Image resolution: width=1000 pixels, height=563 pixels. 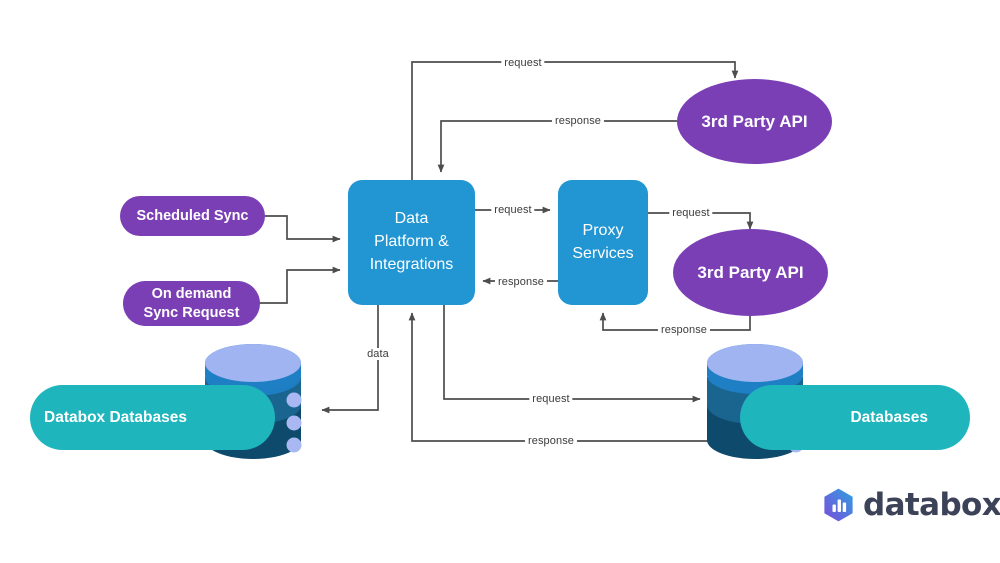 I want to click on edge-label-api-bottom-response: response, so click(x=684, y=330).